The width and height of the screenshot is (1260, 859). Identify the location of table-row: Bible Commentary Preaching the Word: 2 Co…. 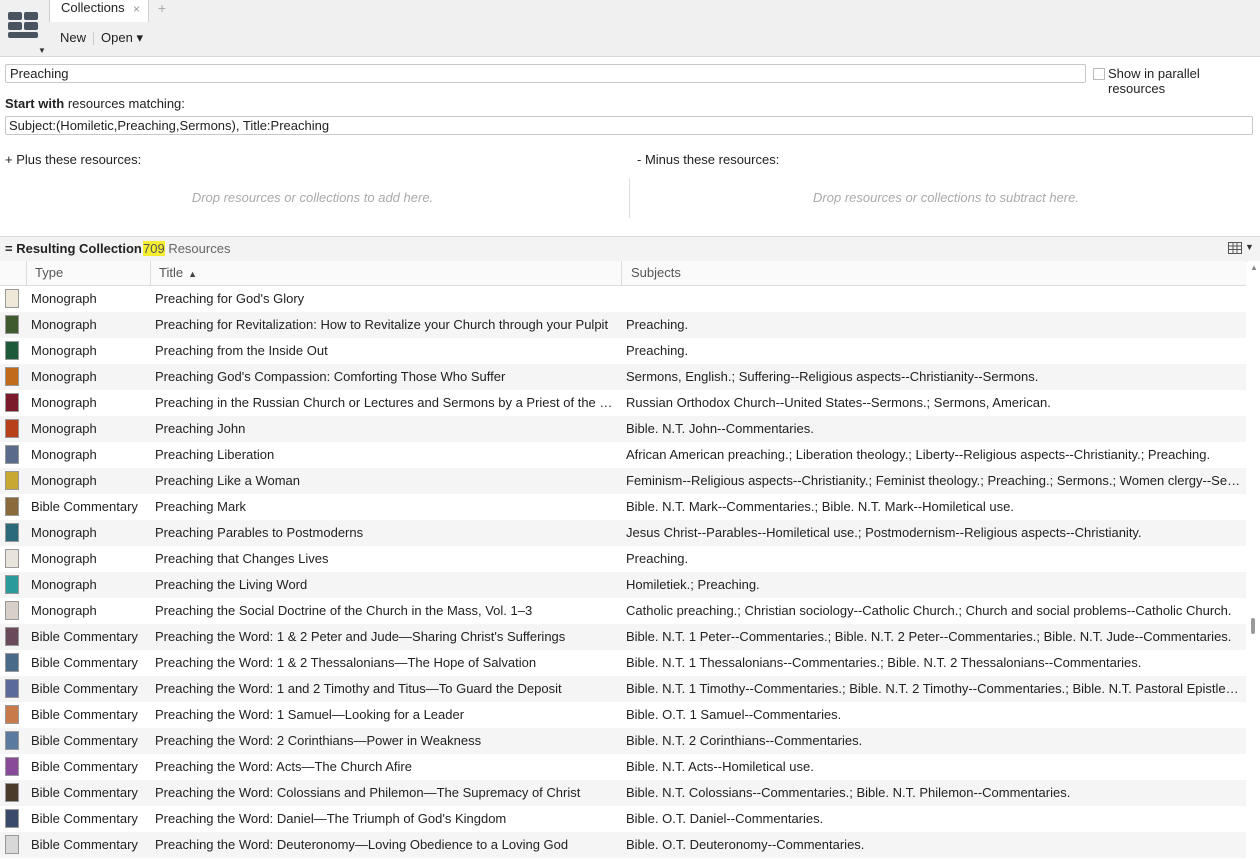
(623, 741).